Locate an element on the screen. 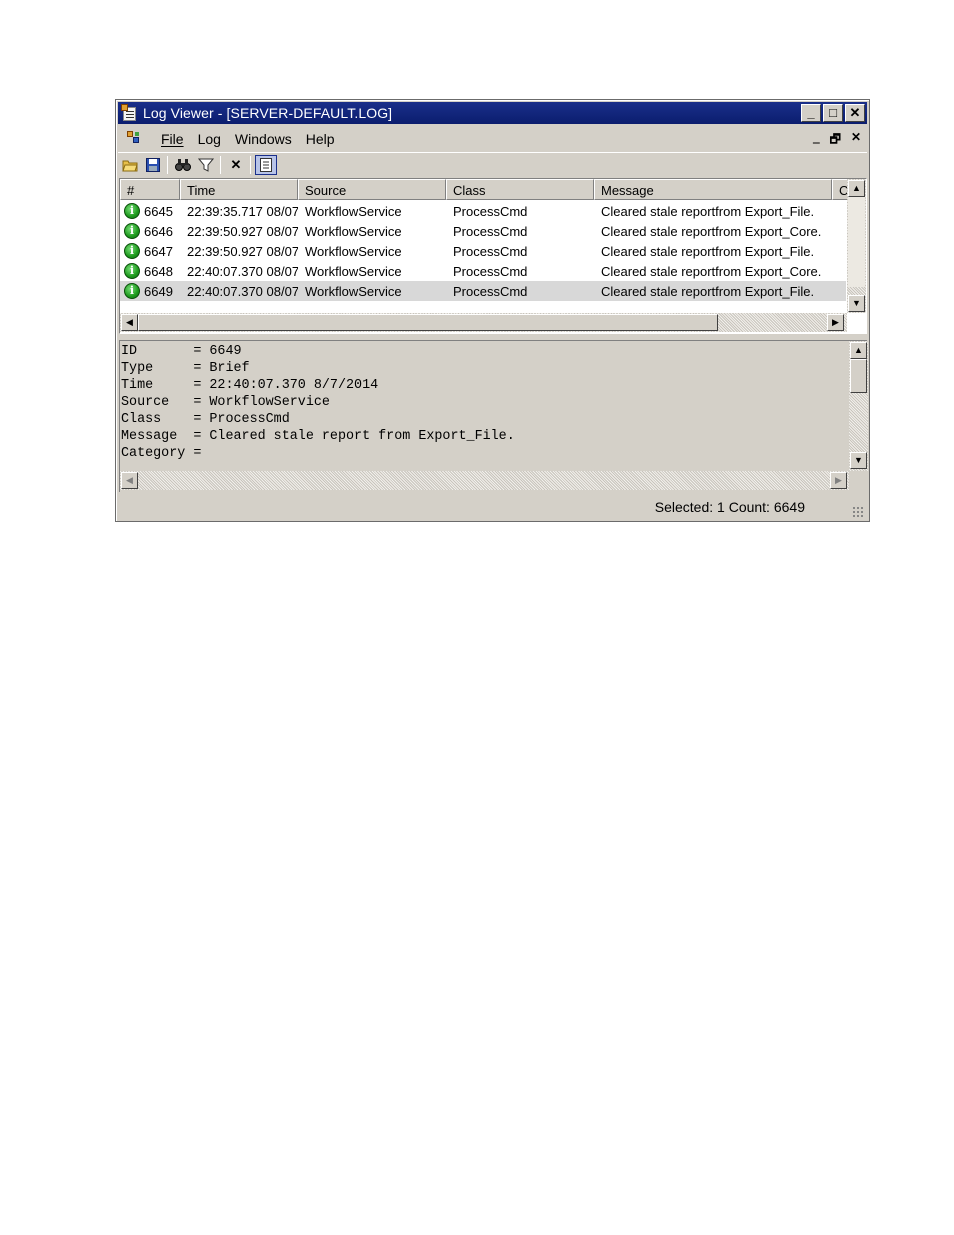 This screenshot has width=954, height=1235. open-folder-icon is located at coordinates (130, 165).